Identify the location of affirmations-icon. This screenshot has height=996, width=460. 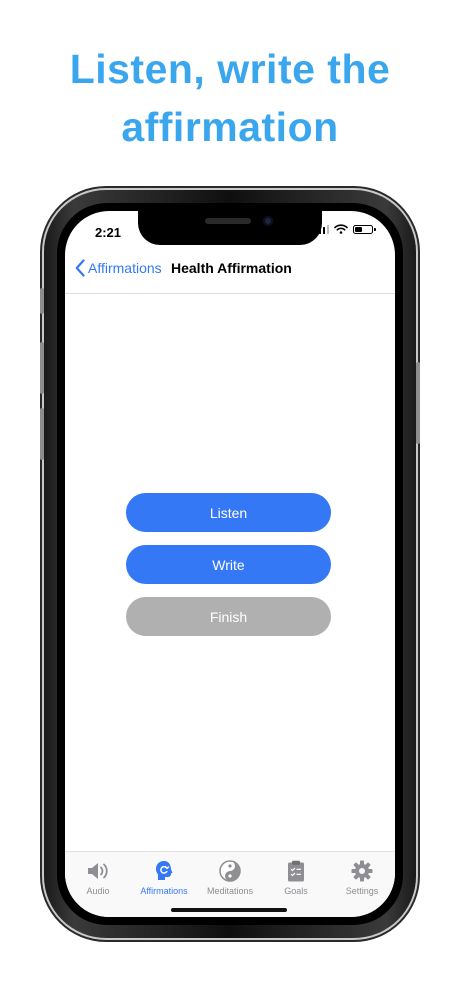
(164, 870).